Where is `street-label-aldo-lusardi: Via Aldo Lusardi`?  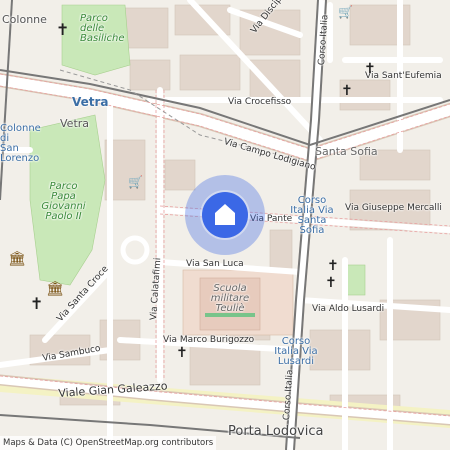
street-label-aldo-lusardi: Via Aldo Lusardi is located at coordinates (348, 309).